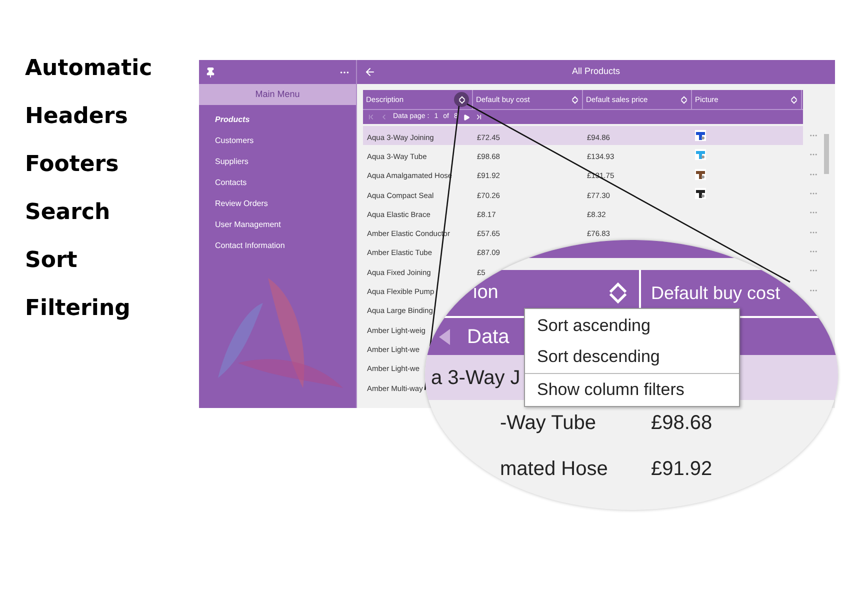  I want to click on feature-label: Sort, so click(51, 261).